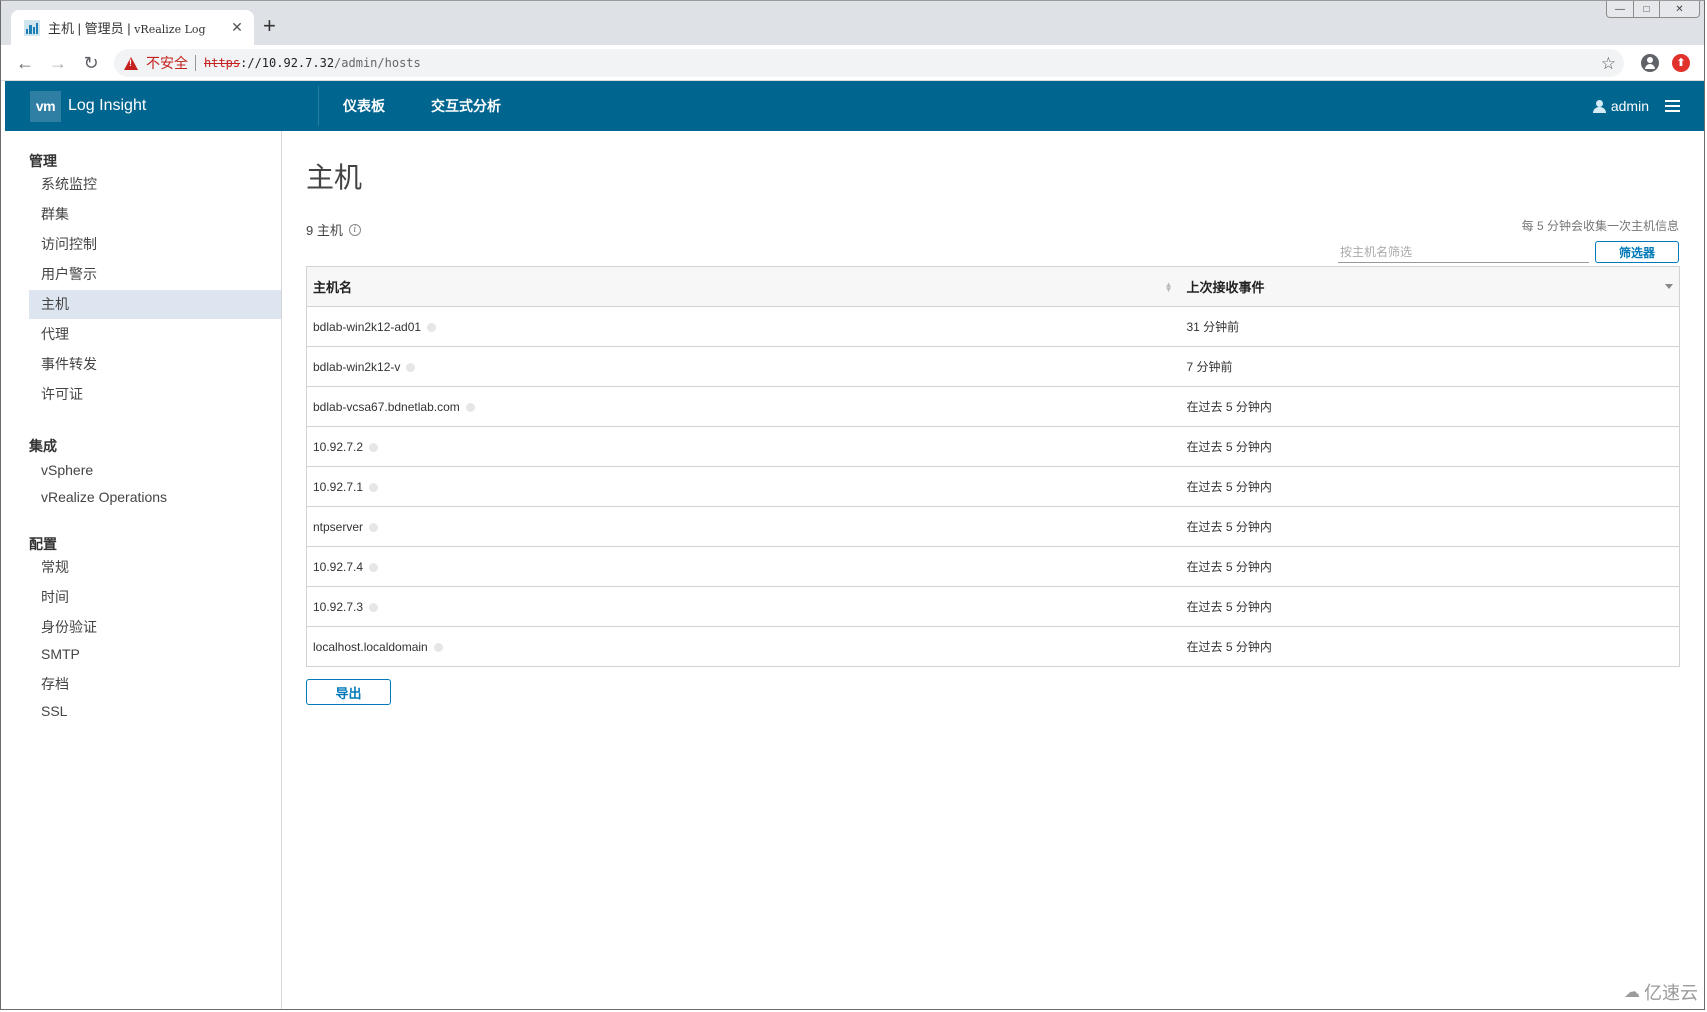 The image size is (1707, 1012). I want to click on bookmark-star-icon: ☆, so click(1608, 64).